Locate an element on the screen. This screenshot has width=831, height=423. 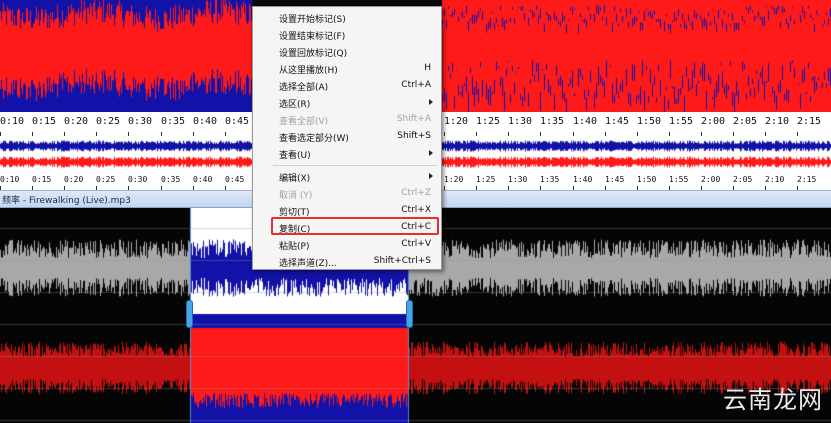
menu-item-set-start-mark: 设置开始标记(S) is located at coordinates (347, 18).